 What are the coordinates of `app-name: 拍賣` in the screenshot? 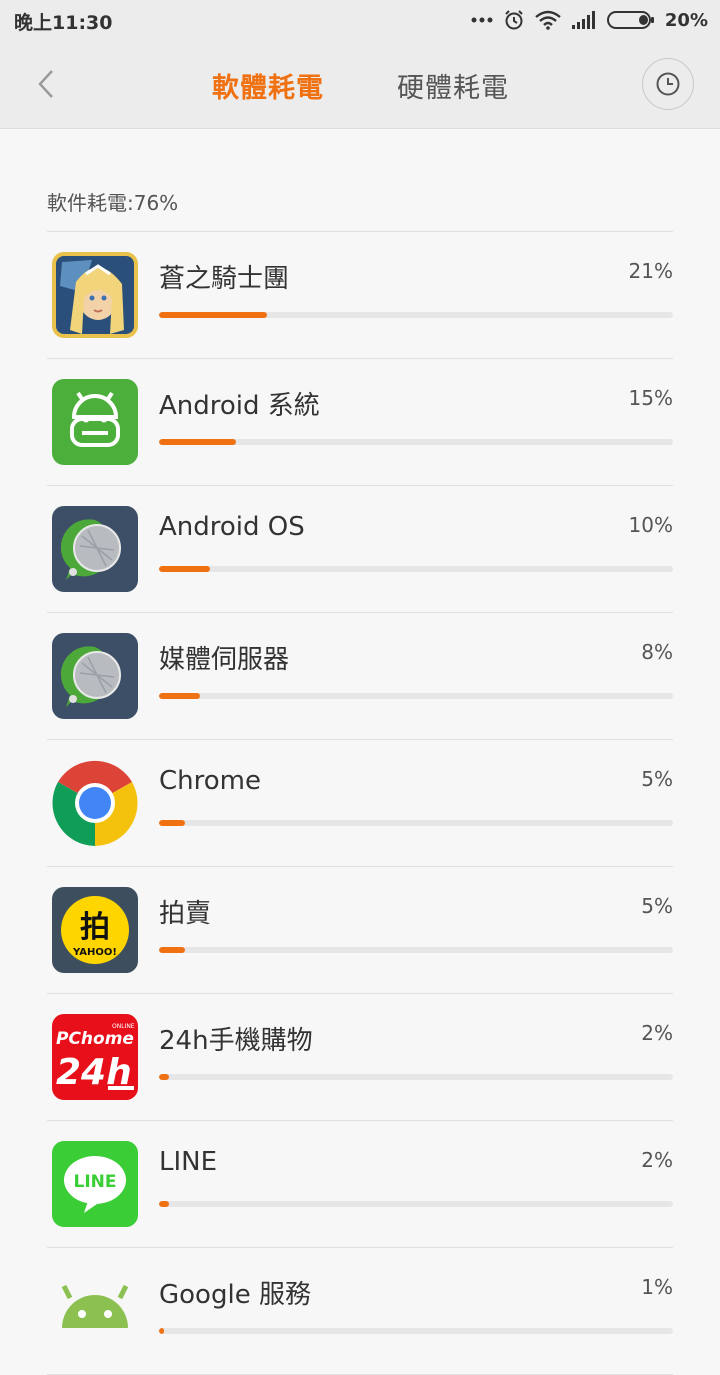 It's located at (185, 914).